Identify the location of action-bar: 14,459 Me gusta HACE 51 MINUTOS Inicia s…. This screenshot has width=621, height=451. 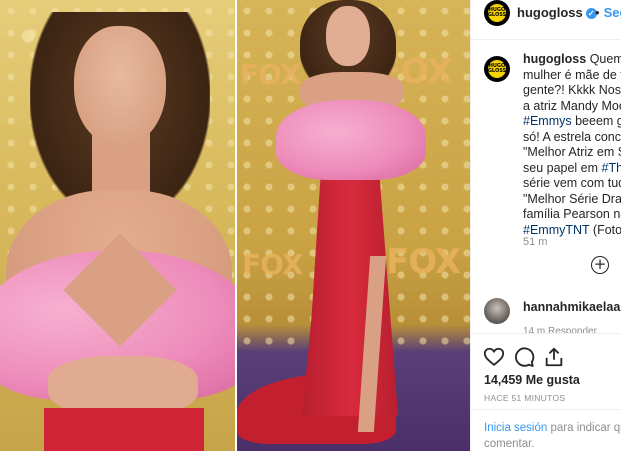
(546, 392).